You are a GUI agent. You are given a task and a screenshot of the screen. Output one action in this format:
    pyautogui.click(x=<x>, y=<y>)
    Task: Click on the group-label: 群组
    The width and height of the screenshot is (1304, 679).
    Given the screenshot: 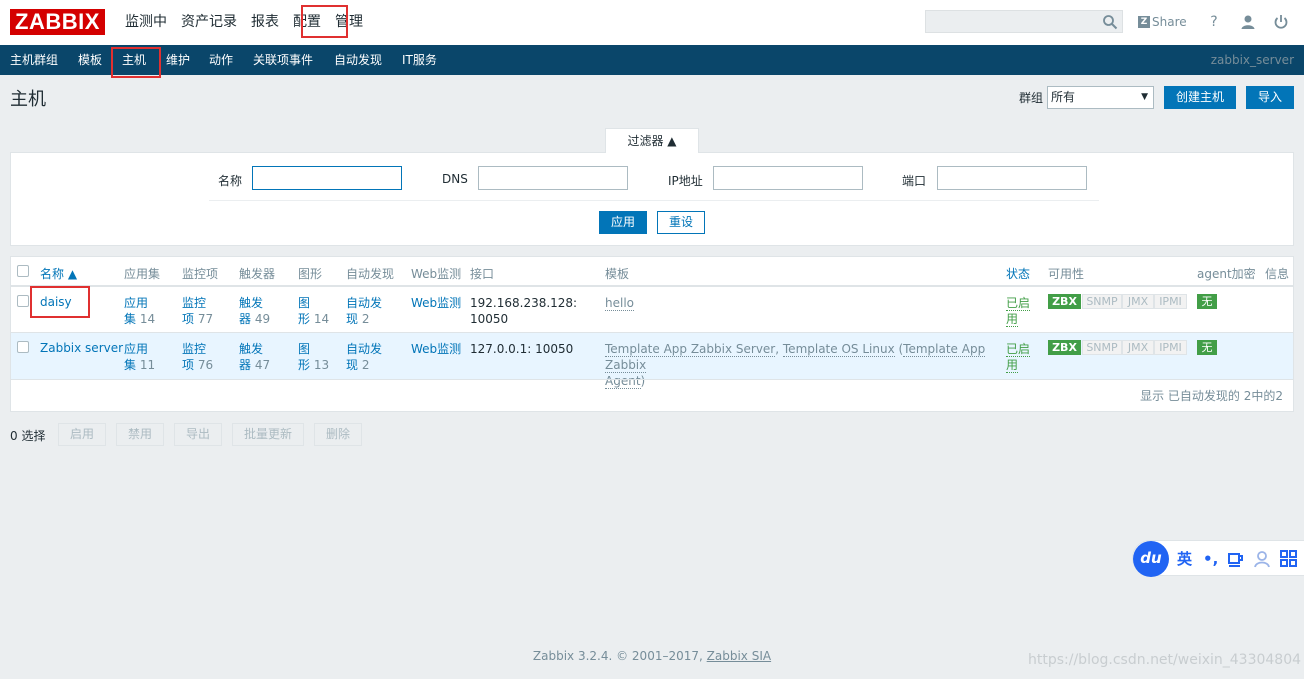 What is the action you would take?
    pyautogui.click(x=1031, y=98)
    